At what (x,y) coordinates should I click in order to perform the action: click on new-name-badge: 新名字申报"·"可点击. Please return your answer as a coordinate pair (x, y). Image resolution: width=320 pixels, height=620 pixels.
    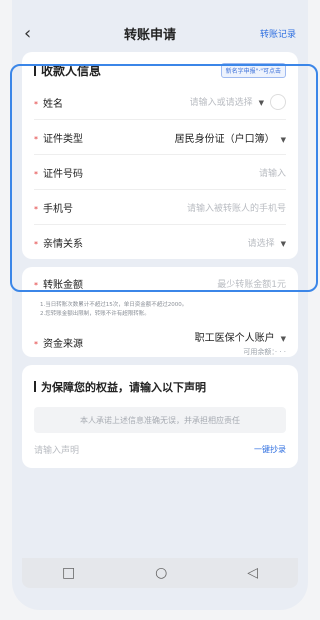
    Looking at the image, I should click on (253, 70).